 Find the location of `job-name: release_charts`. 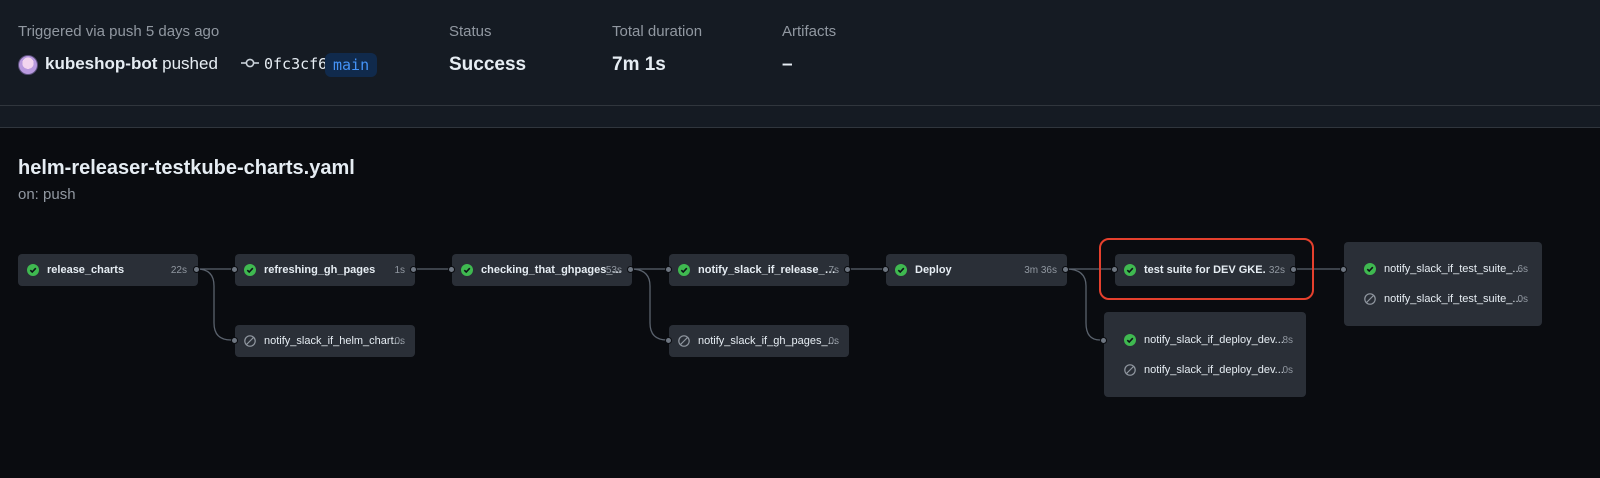

job-name: release_charts is located at coordinates (86, 270).